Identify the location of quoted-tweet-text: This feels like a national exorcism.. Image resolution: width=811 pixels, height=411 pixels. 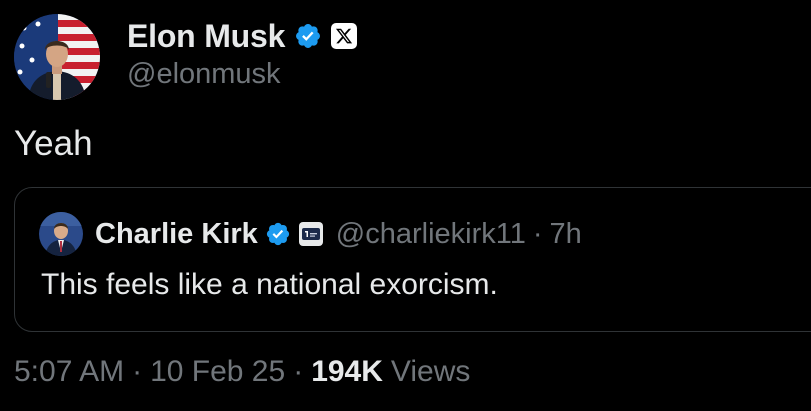
(269, 284).